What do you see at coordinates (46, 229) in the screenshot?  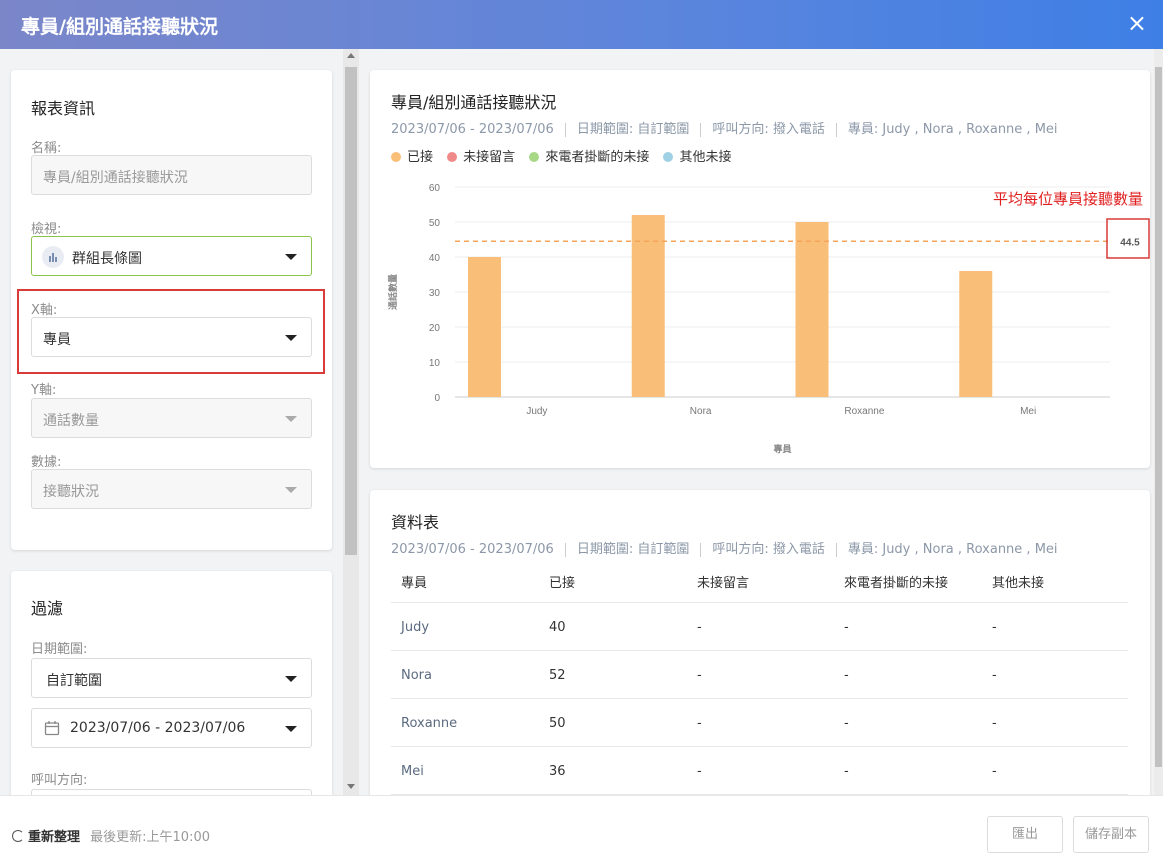 I see `view-label: 檢視:` at bounding box center [46, 229].